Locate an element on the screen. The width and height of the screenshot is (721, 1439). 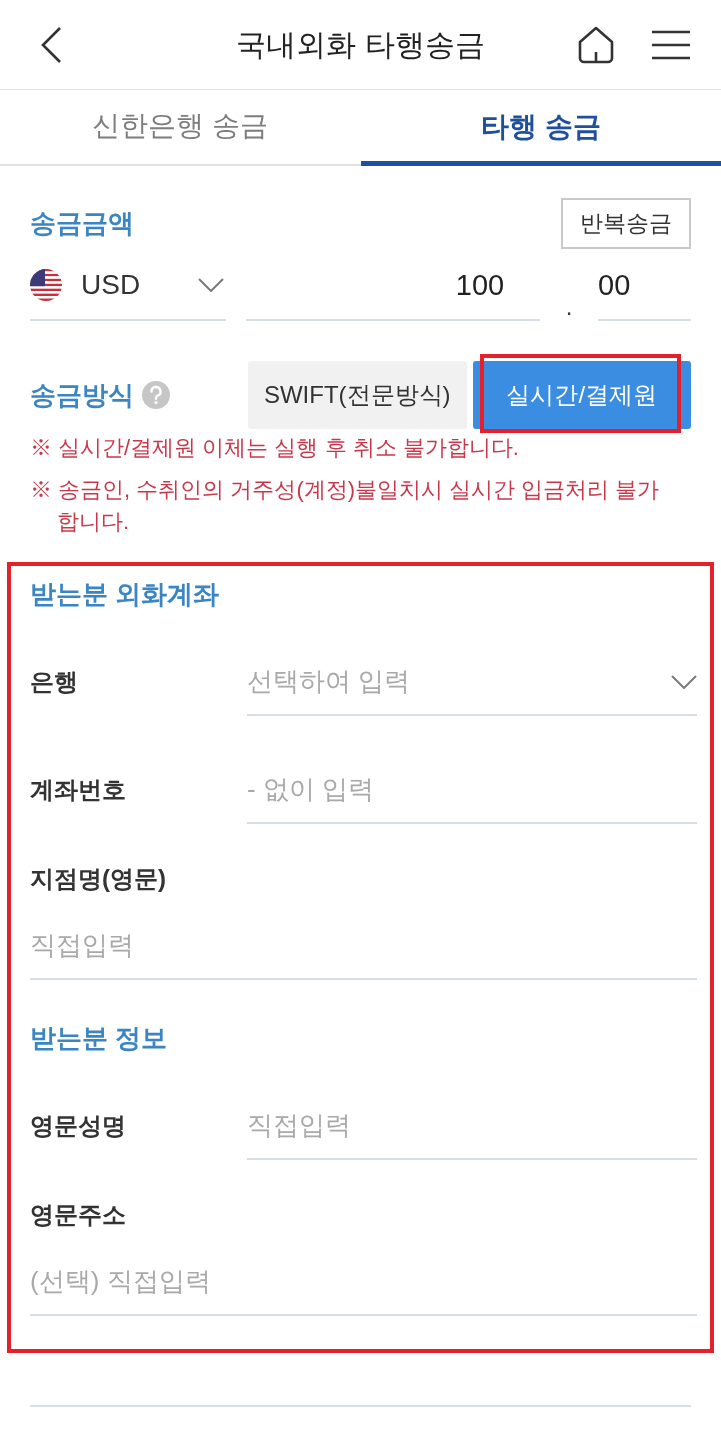
tab: 타행 송금 is located at coordinates (540, 128).